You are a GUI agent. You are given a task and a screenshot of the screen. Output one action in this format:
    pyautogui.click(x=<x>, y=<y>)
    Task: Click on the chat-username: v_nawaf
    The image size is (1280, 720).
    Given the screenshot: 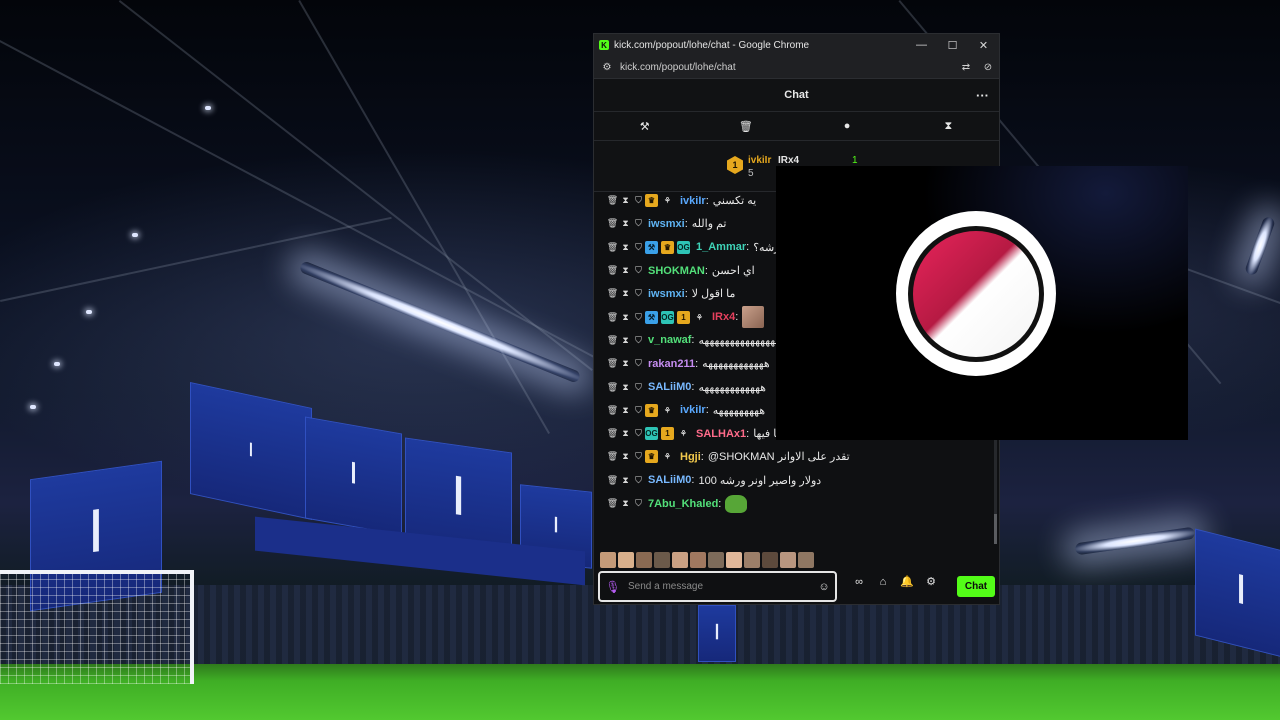 What is the action you would take?
    pyautogui.click(x=669, y=340)
    